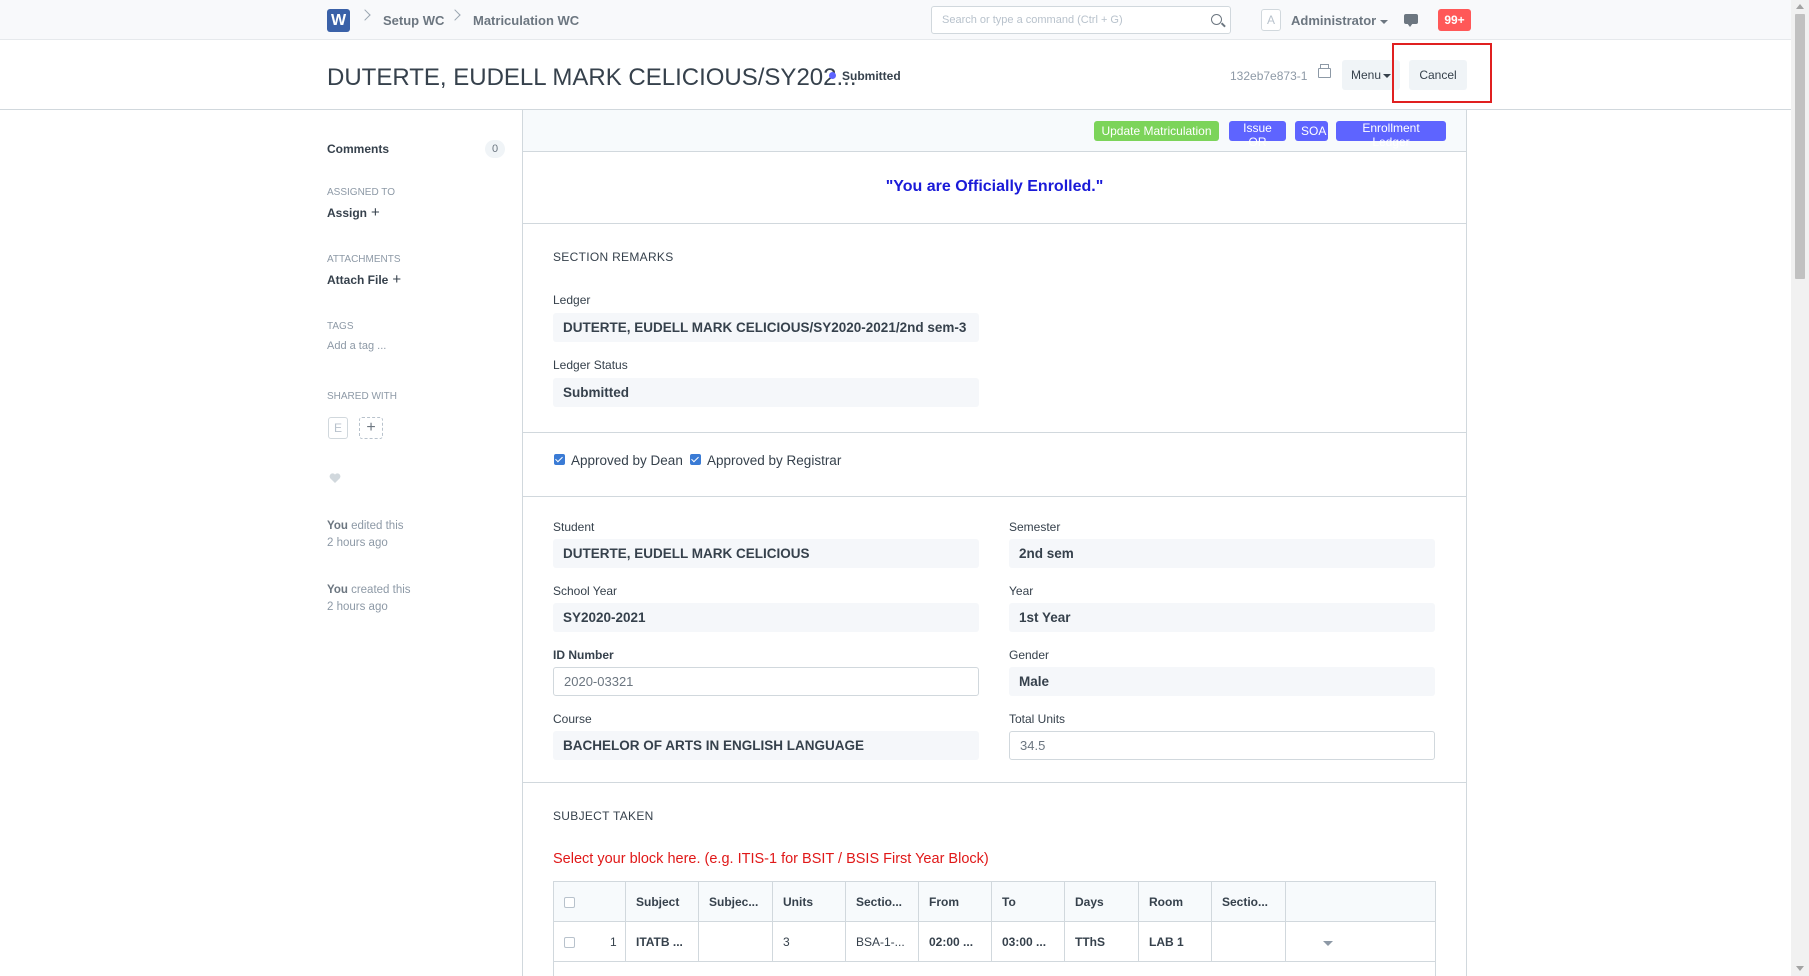 The image size is (1809, 976). I want to click on row-index: 1, so click(613, 942).